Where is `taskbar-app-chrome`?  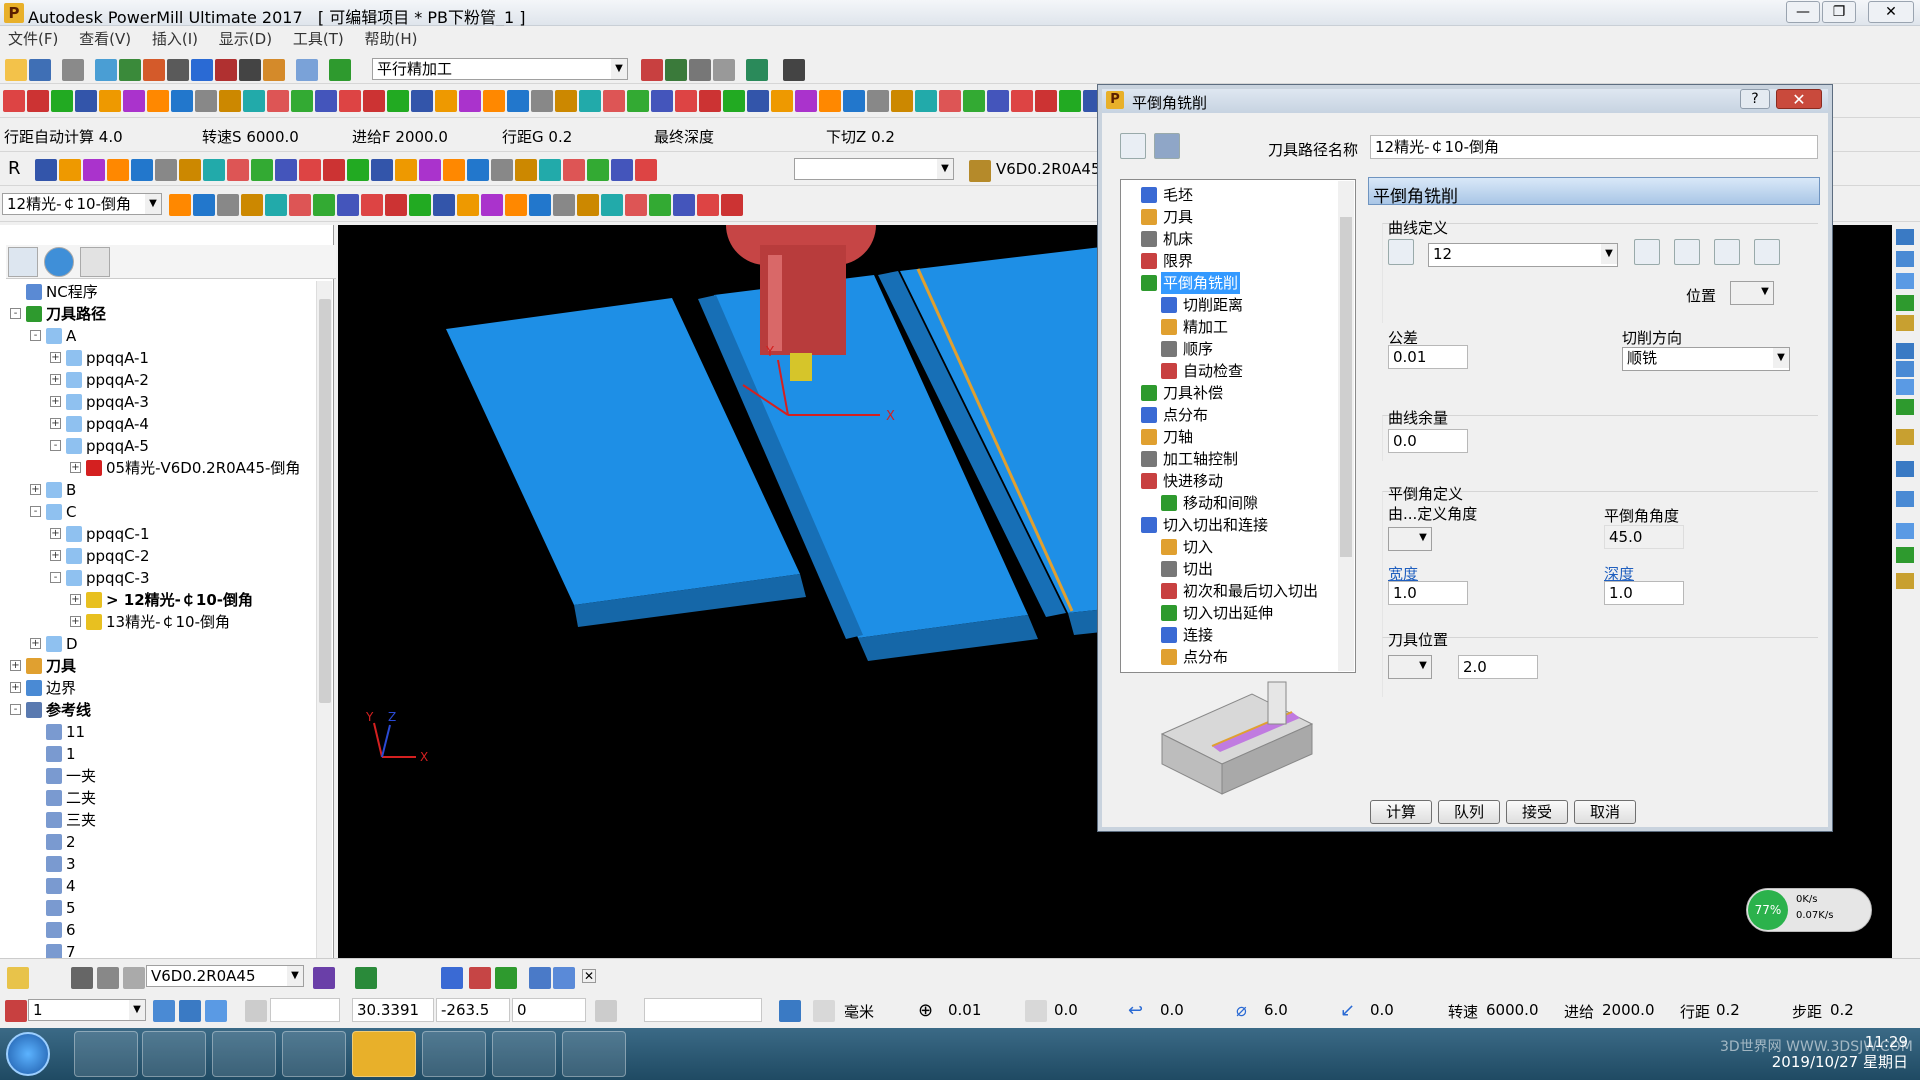 taskbar-app-chrome is located at coordinates (174, 1054).